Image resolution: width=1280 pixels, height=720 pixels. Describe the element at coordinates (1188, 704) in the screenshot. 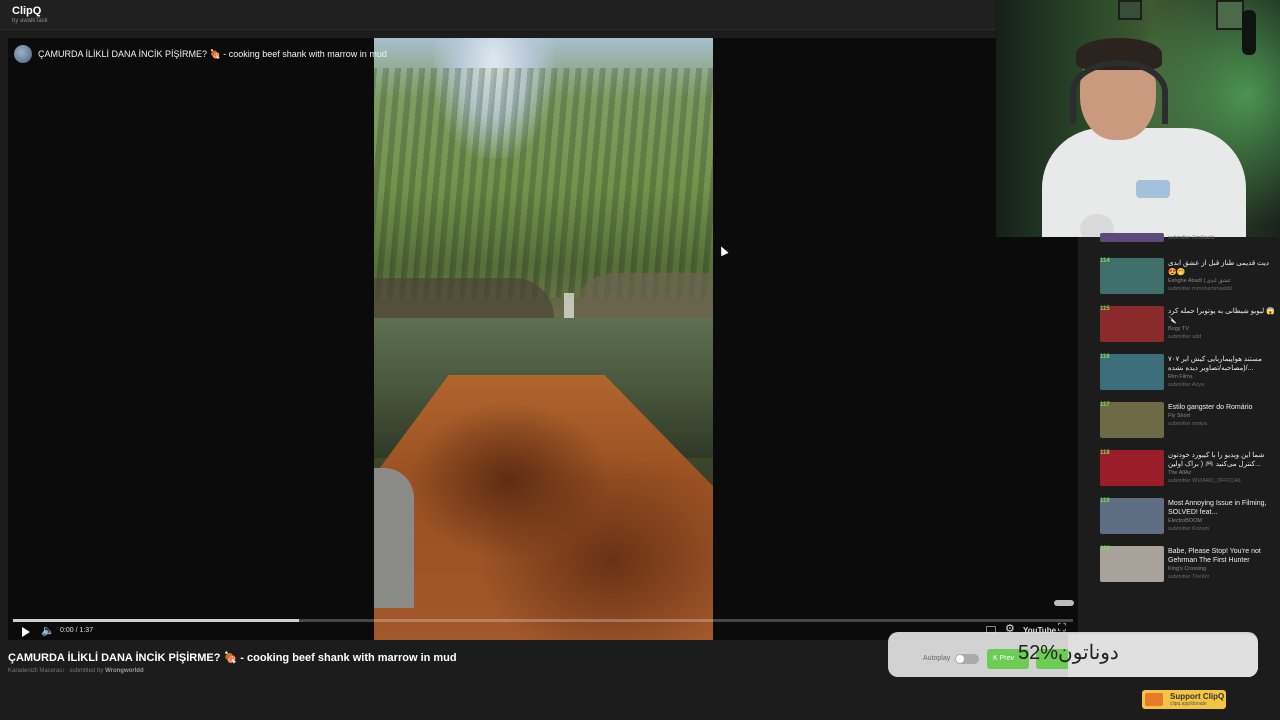

I see `support-url: clipq.app/donate` at that location.